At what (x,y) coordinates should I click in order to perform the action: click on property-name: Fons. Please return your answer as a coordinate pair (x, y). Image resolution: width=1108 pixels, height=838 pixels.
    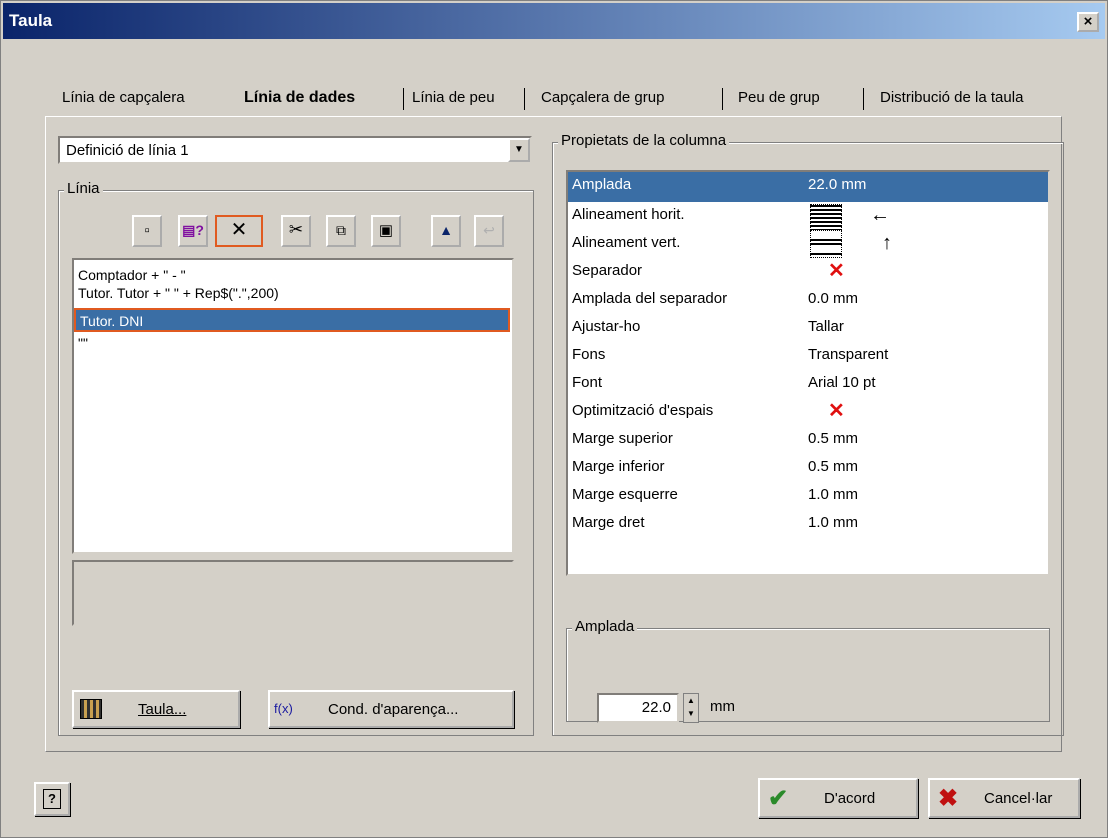
    Looking at the image, I should click on (589, 354).